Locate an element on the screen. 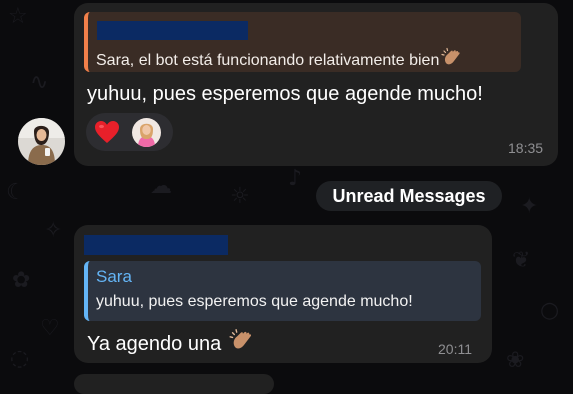 The width and height of the screenshot is (573, 394). doodle-leaf-icon: ❦ is located at coordinates (521, 260).